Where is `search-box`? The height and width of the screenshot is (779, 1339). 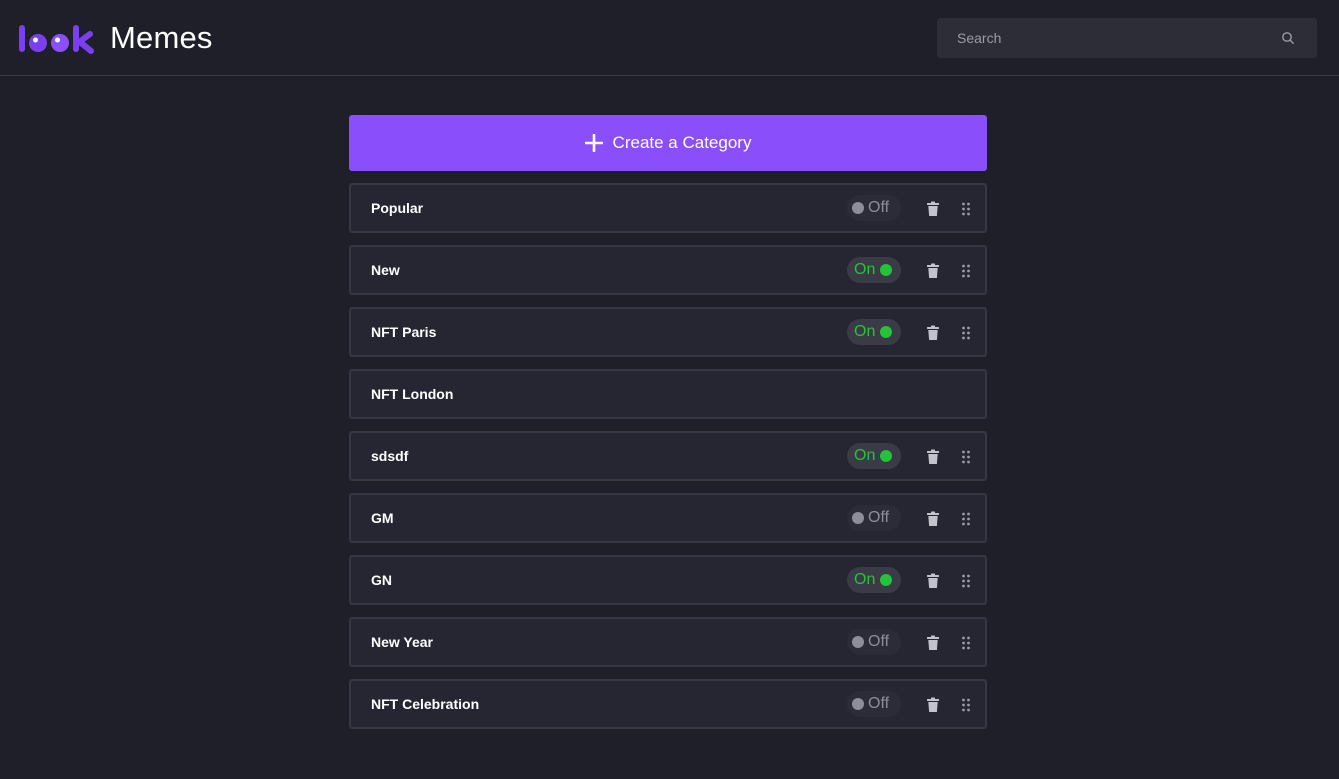
search-box is located at coordinates (1127, 38).